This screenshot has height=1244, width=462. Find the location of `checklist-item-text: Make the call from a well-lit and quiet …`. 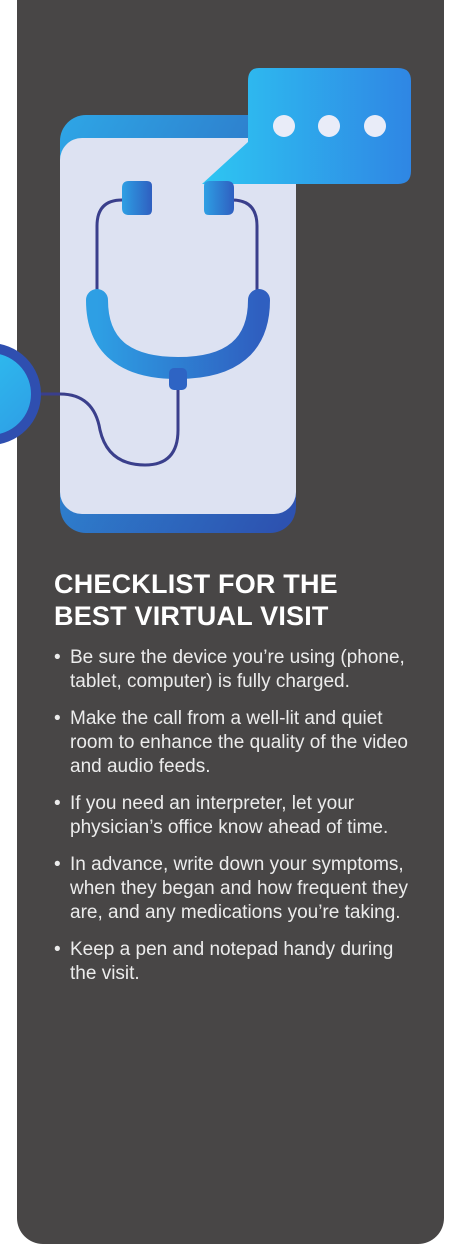

checklist-item-text: Make the call from a well-lit and quiet … is located at coordinates (239, 742).